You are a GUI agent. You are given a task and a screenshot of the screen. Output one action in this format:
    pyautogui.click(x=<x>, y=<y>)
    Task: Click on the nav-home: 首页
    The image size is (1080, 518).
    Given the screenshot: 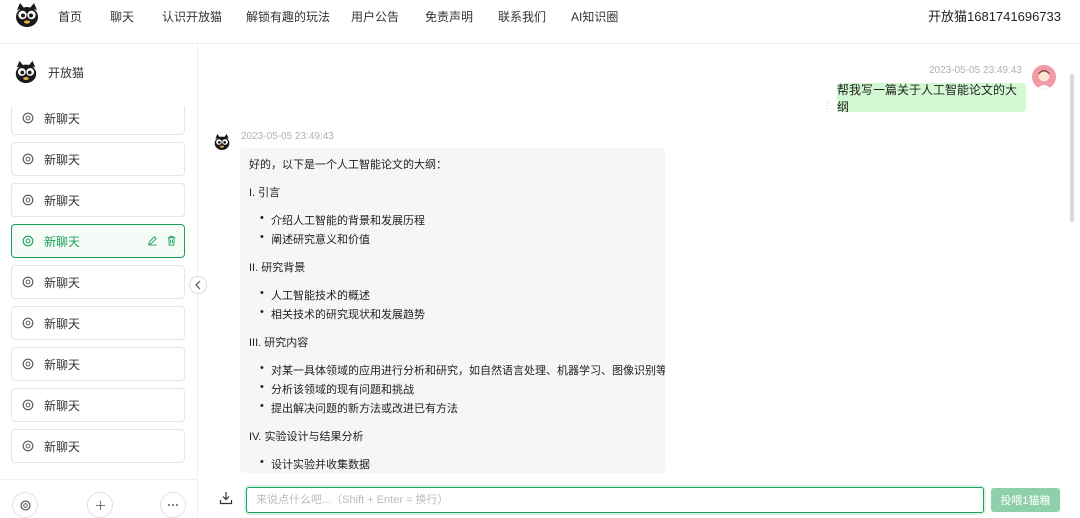 What is the action you would take?
    pyautogui.click(x=70, y=16)
    